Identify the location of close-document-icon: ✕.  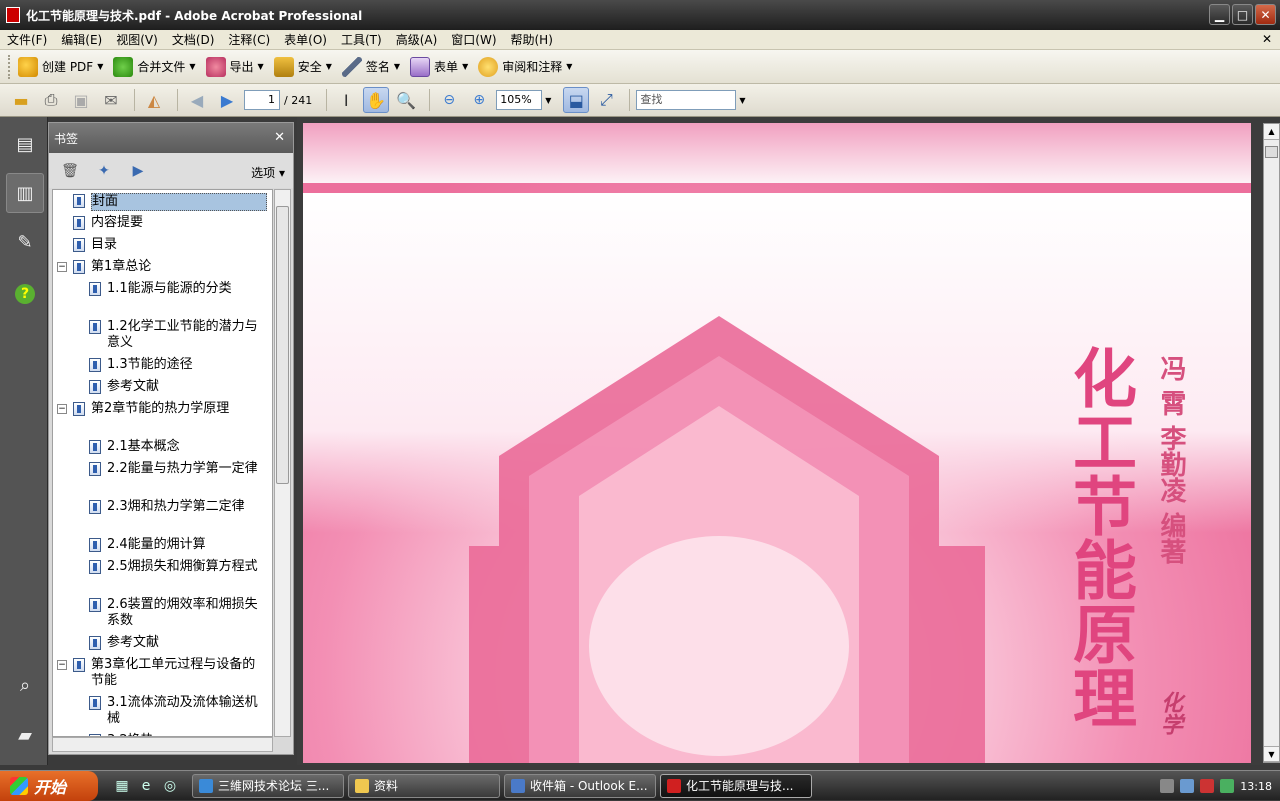
(1267, 39).